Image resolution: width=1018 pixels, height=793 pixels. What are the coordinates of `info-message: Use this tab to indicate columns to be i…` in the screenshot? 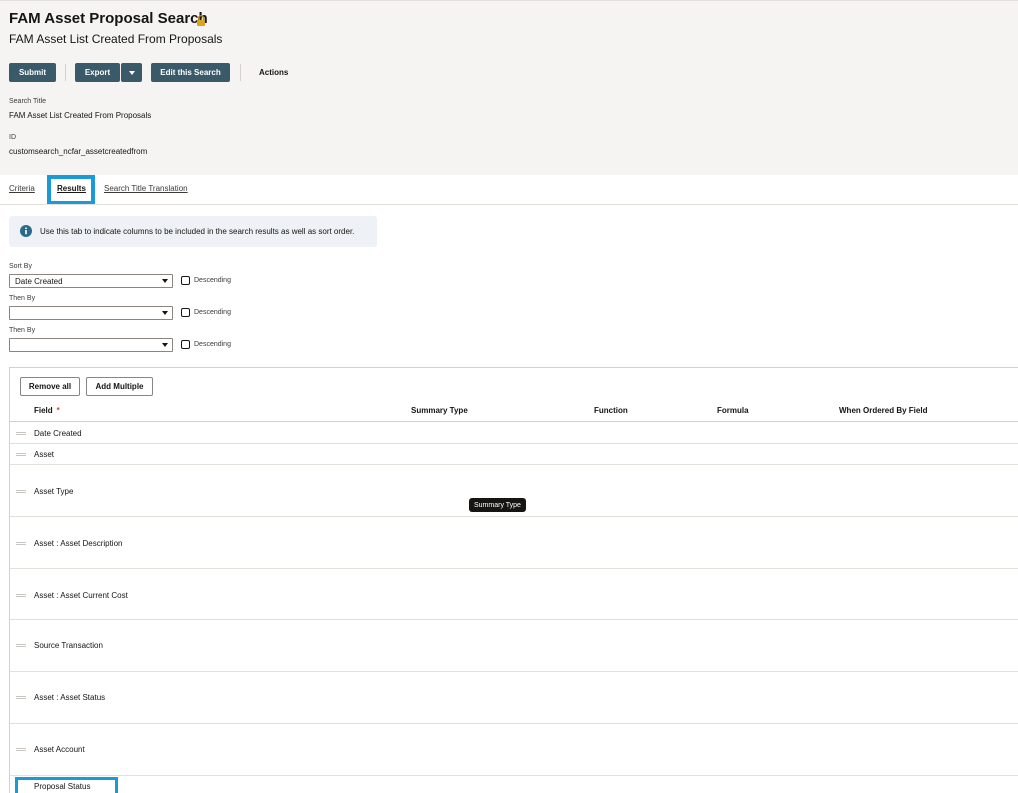 It's located at (193, 231).